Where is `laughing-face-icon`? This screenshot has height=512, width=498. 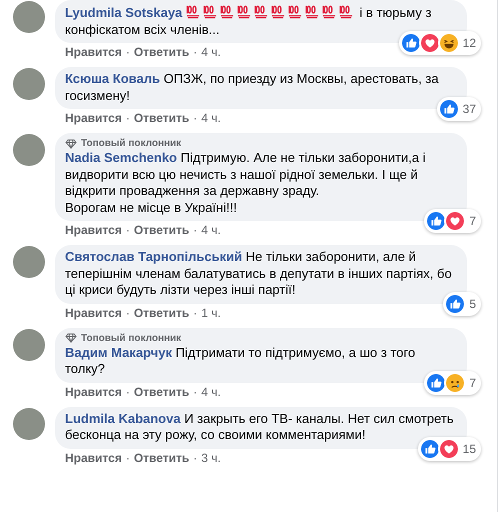 laughing-face-icon is located at coordinates (449, 43).